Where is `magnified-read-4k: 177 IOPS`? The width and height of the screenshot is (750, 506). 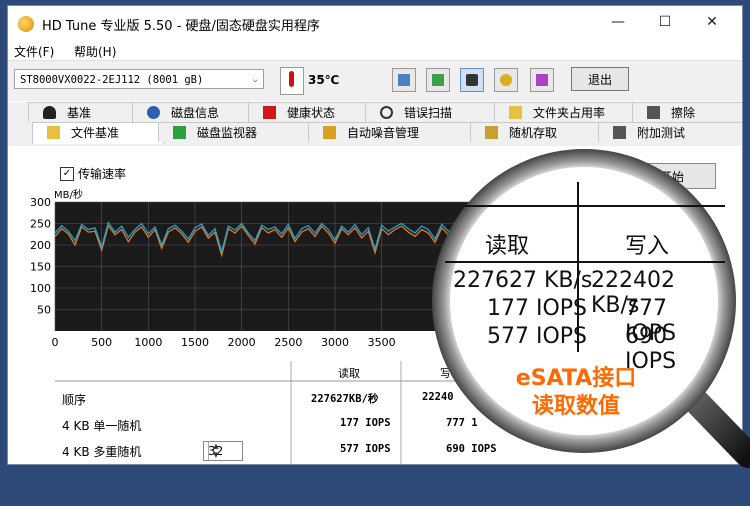
magnified-read-4k: 177 IOPS is located at coordinates (537, 308).